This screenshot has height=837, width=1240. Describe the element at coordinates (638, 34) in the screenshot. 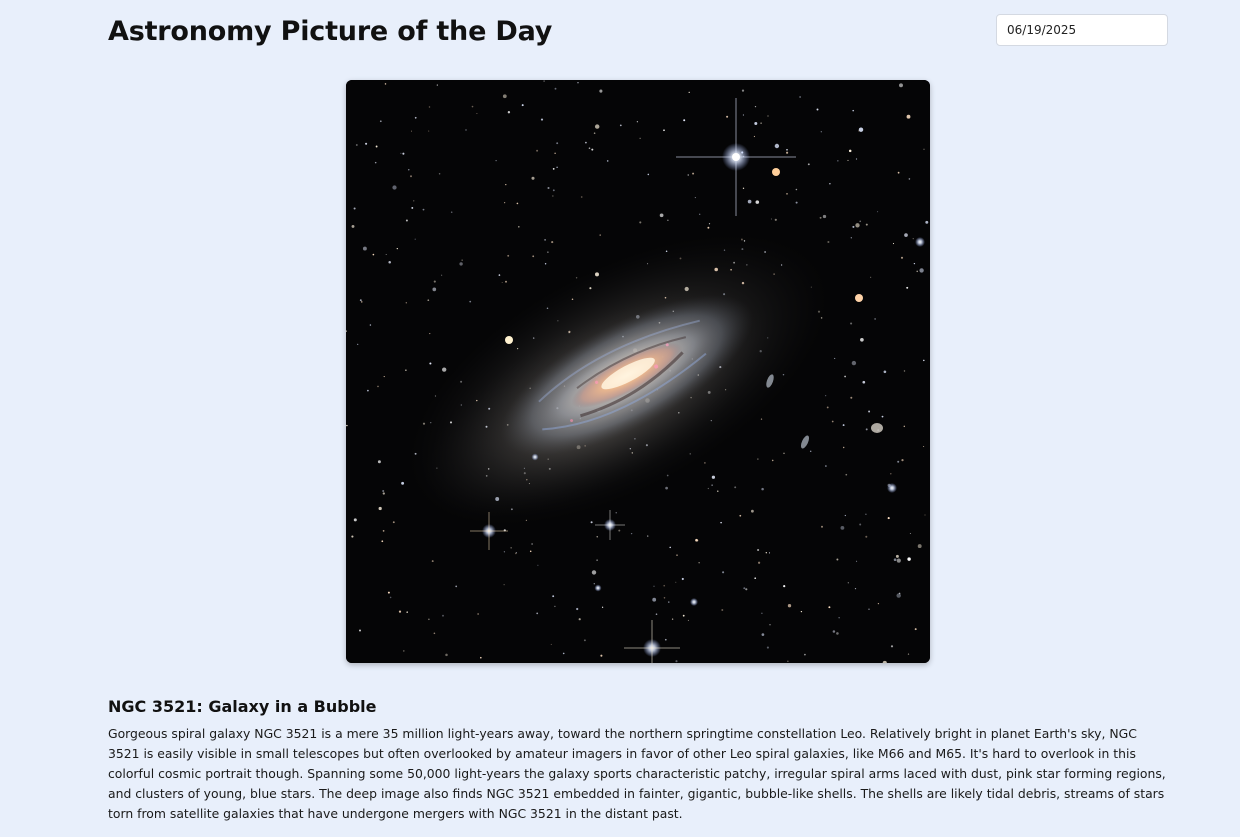

I see `page-header: Astronomy Picture of the Day` at that location.